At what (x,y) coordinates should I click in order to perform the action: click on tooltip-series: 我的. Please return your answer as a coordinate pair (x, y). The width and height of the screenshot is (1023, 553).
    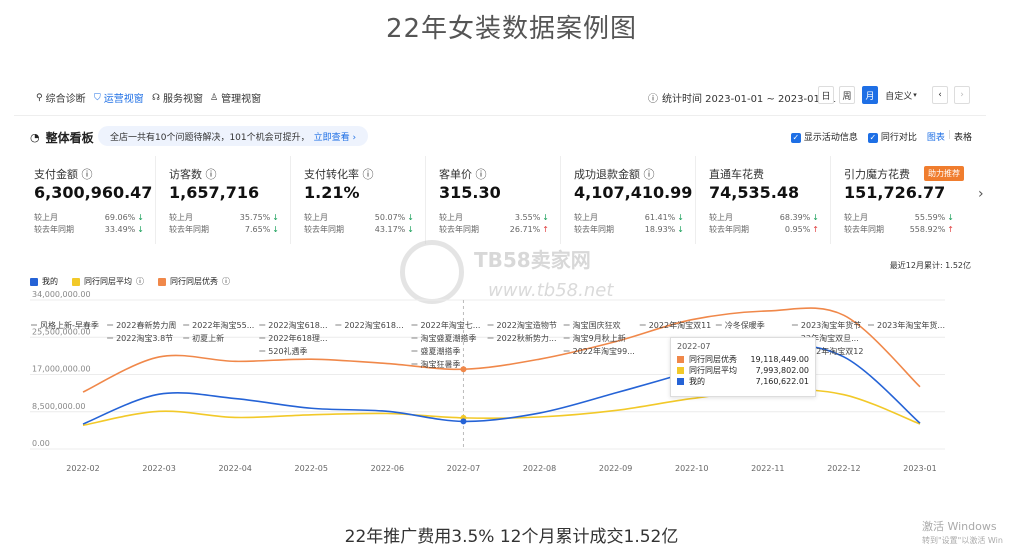
    Looking at the image, I should click on (697, 381).